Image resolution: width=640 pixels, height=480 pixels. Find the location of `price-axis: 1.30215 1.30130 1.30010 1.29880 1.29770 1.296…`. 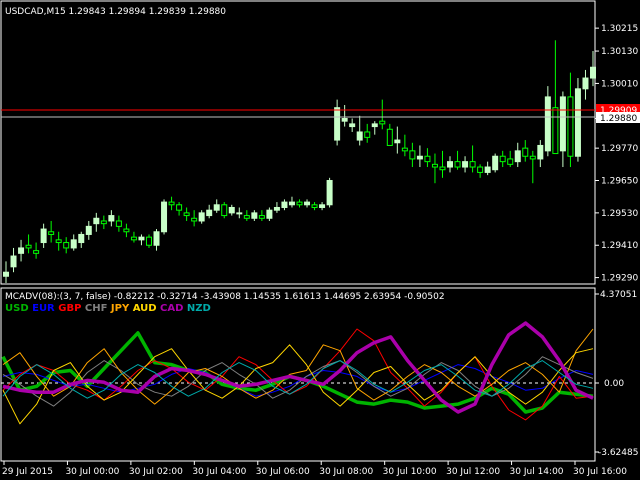

price-axis: 1.30215 1.30130 1.30010 1.29880 1.29770 1.296… is located at coordinates (616, 154).